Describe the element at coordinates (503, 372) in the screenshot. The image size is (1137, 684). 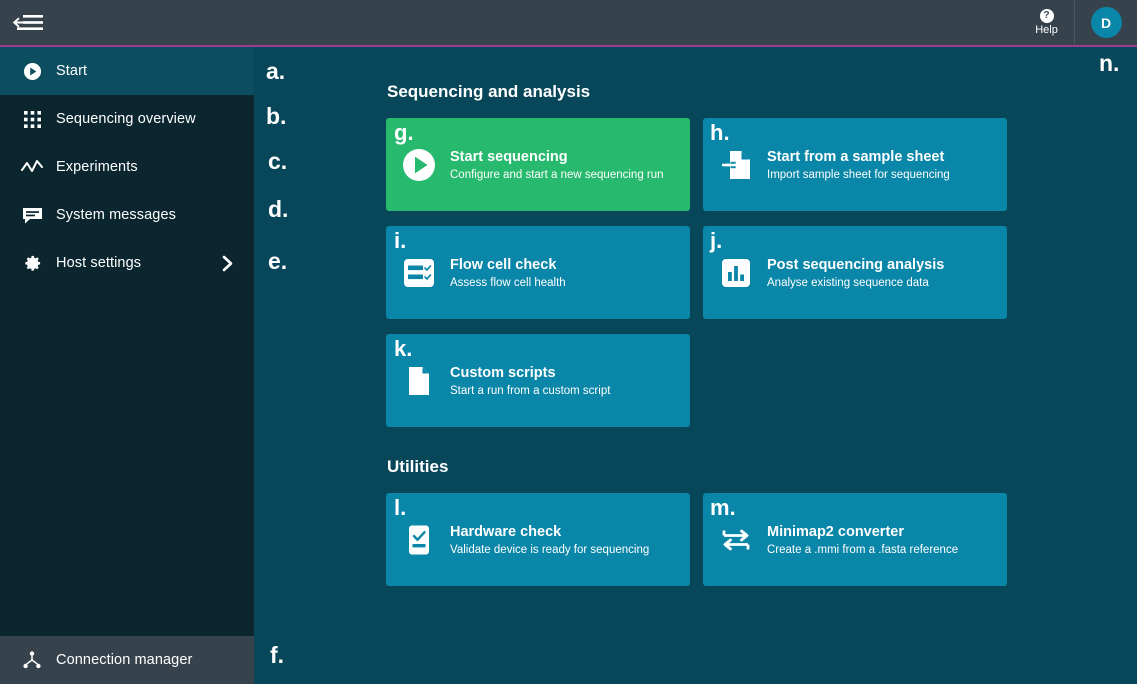
I see `card-title: Custom scripts` at that location.